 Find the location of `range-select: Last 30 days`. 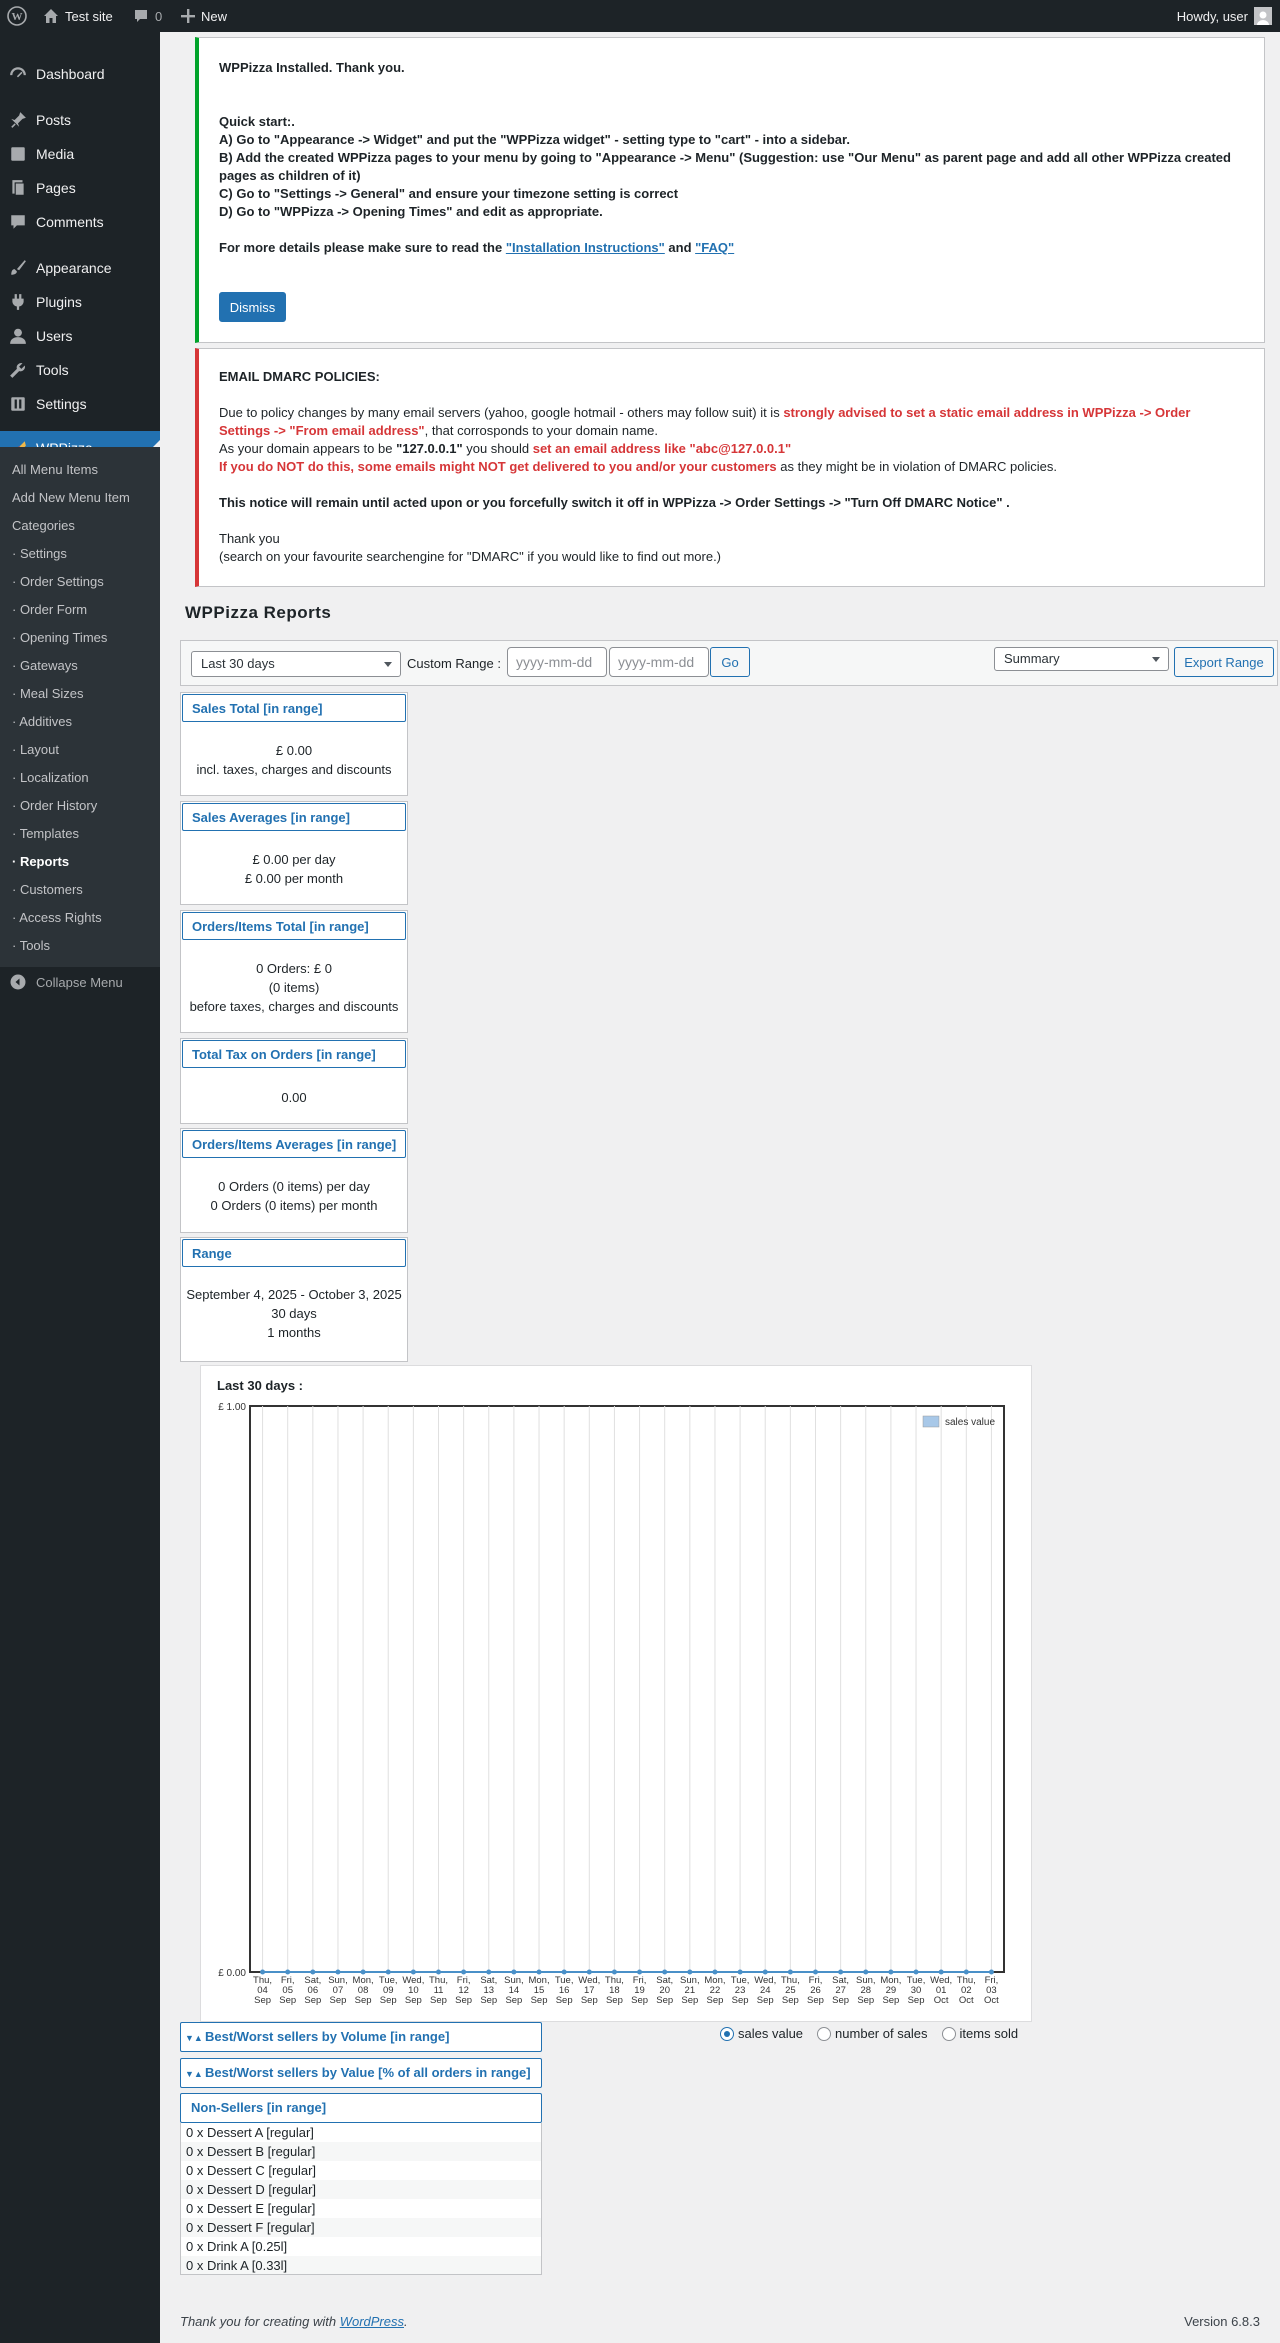

range-select: Last 30 days is located at coordinates (296, 664).